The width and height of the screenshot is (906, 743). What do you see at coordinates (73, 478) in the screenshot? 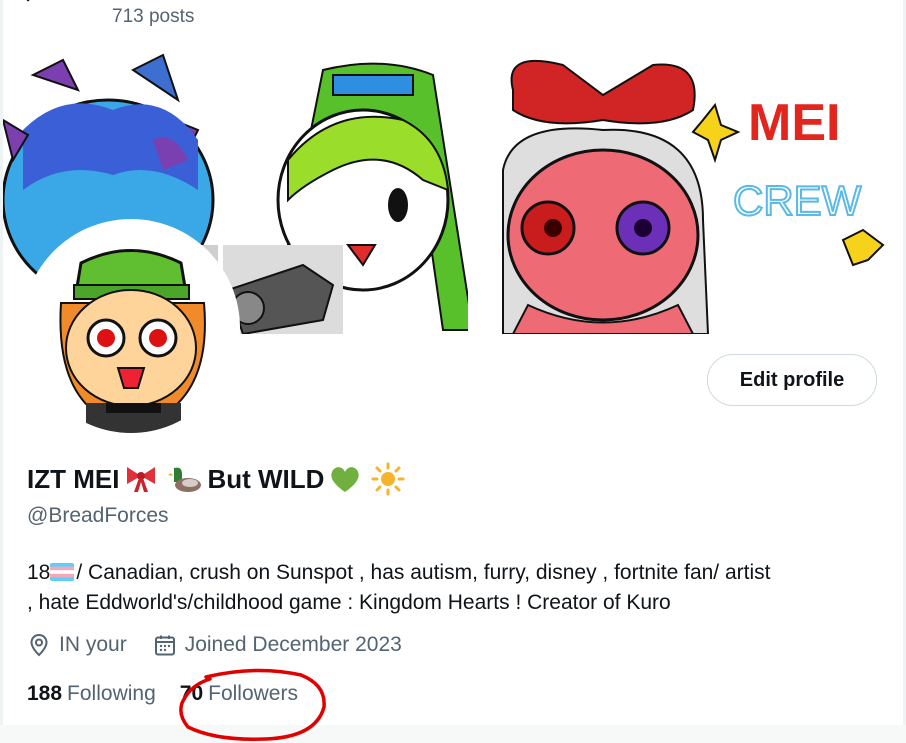
I see `display-name-part1: IZT MEI` at bounding box center [73, 478].